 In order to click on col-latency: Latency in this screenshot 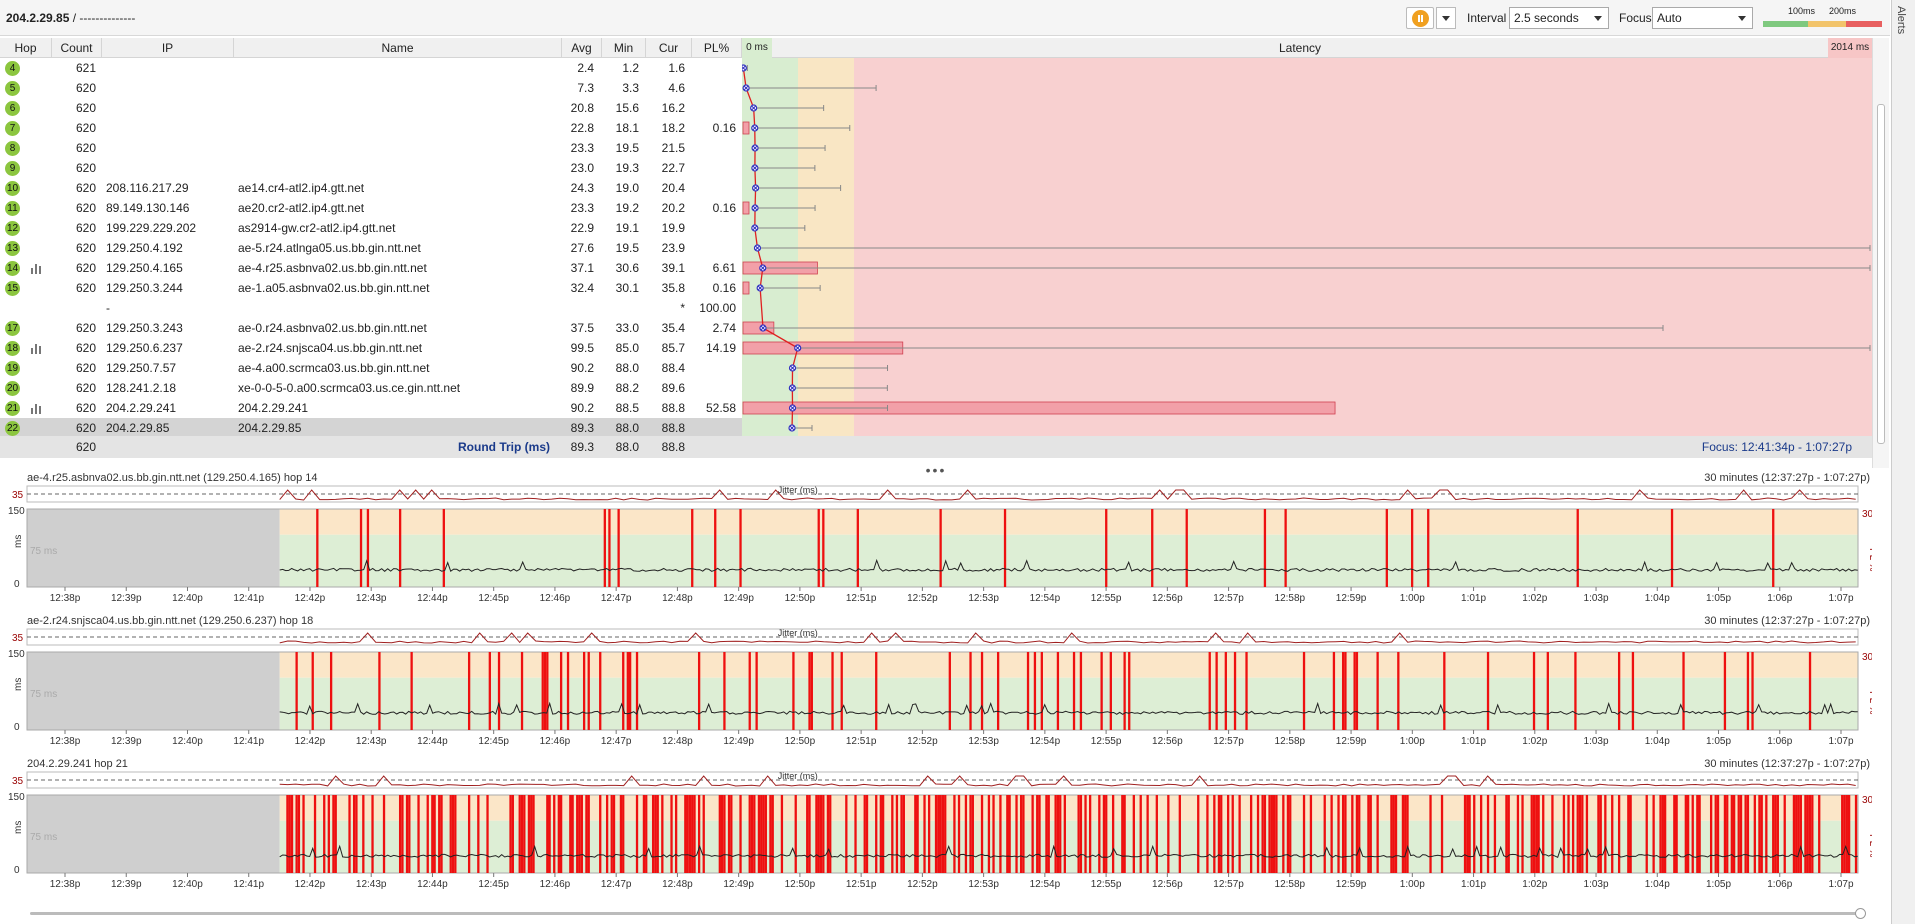, I will do `click(1300, 48)`.